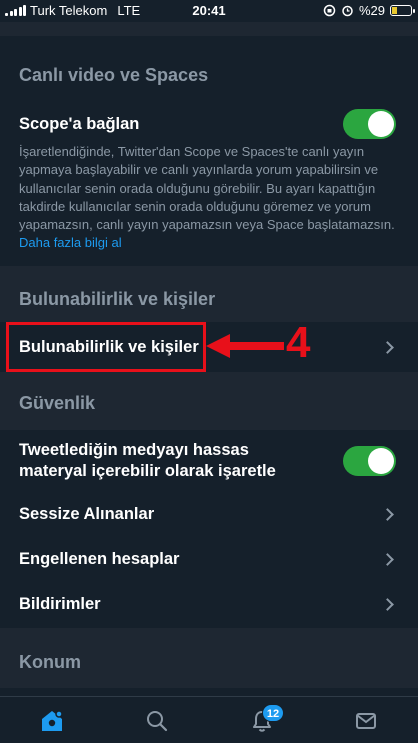 The image size is (418, 743). I want to click on bottom-tab-bar, so click(209, 719).